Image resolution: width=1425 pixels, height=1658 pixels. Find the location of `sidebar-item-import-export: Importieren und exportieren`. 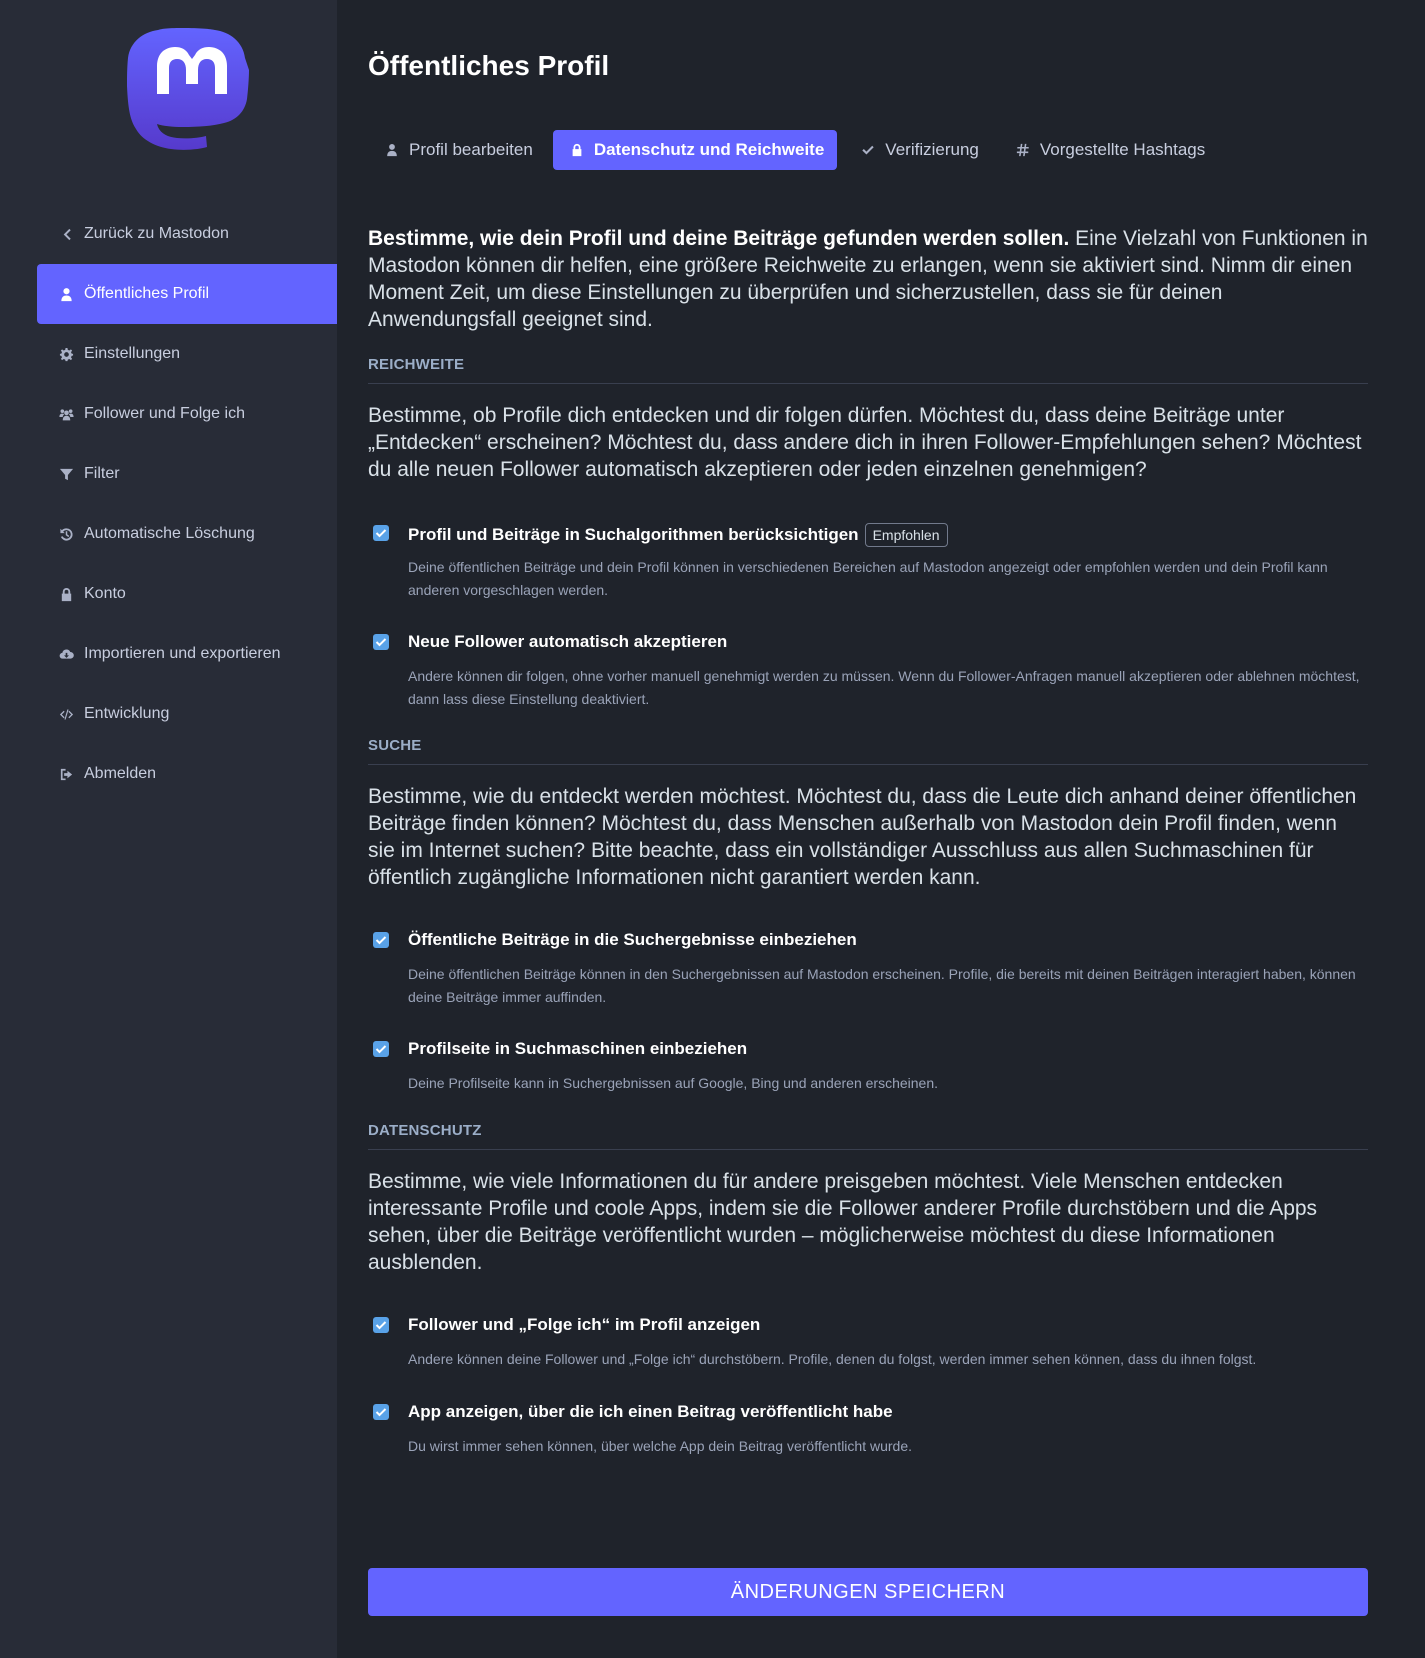

sidebar-item-import-export: Importieren und exportieren is located at coordinates (187, 654).